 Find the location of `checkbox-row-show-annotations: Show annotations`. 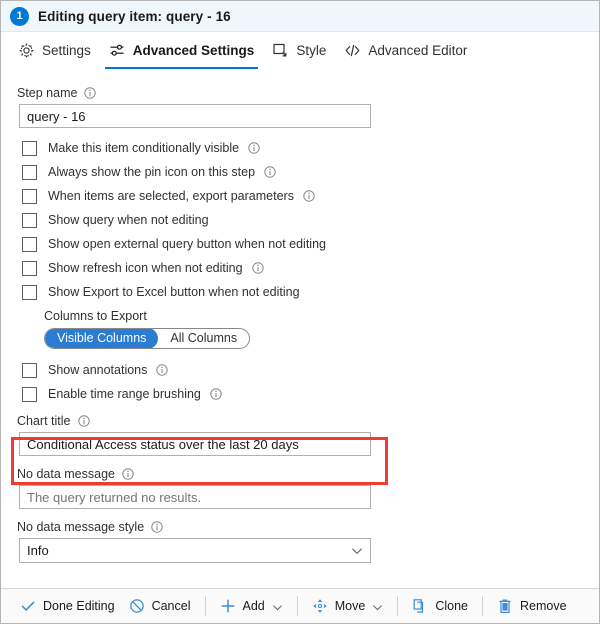

checkbox-row-show-annotations: Show annotations is located at coordinates (310, 370).